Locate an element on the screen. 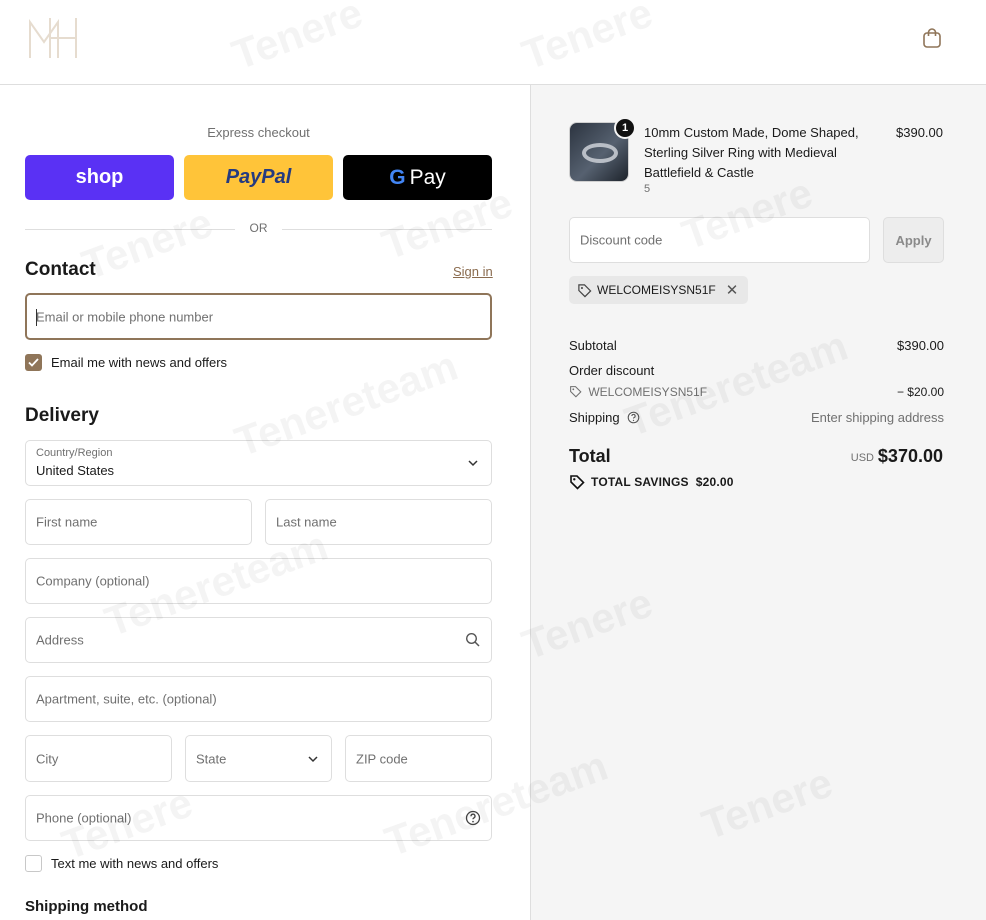 Image resolution: width=986 pixels, height=920 pixels. search-icon is located at coordinates (472, 639).